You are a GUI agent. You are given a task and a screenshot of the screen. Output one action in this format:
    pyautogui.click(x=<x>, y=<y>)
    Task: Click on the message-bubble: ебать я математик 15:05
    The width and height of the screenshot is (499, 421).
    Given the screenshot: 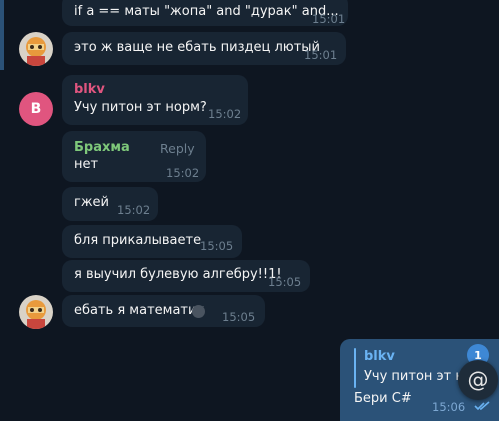 What is the action you would take?
    pyautogui.click(x=163, y=311)
    